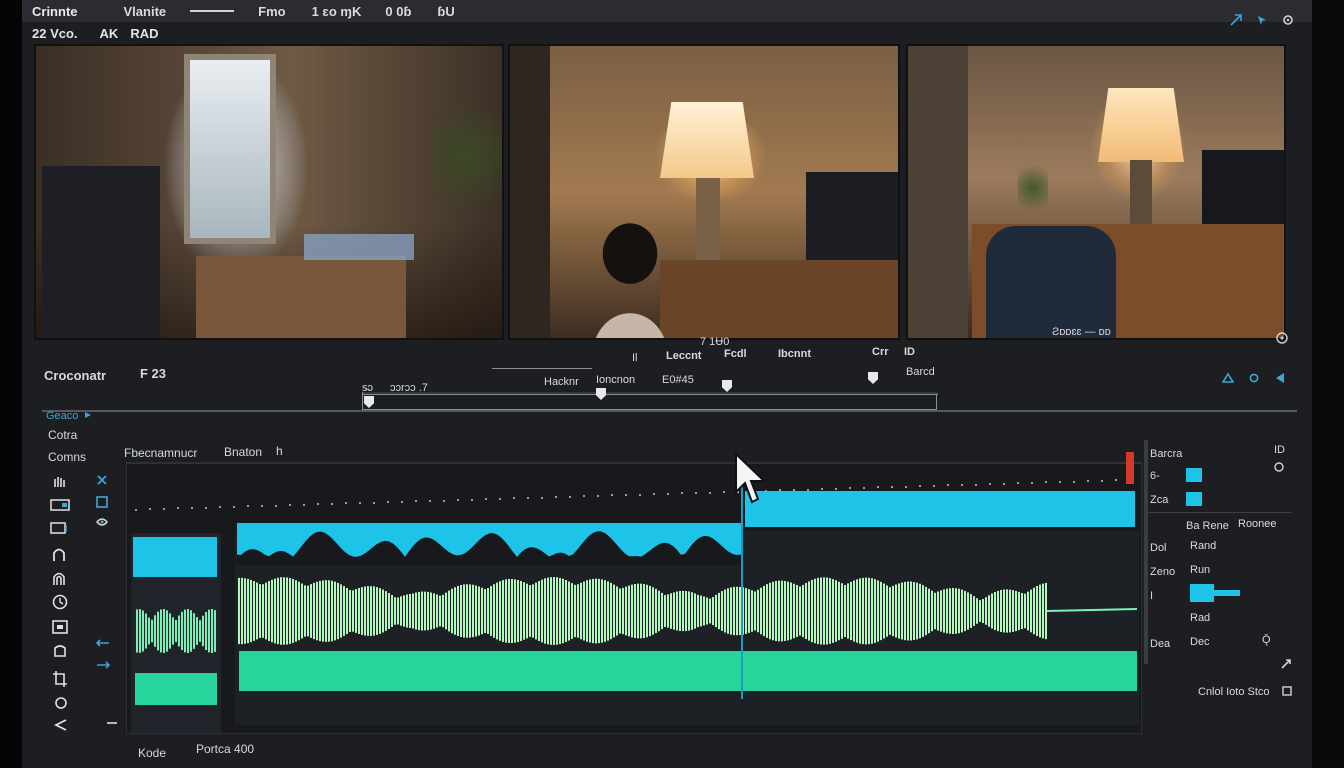 The image size is (1344, 768). What do you see at coordinates (1228, 378) in the screenshot?
I see `triangle-up-icon` at bounding box center [1228, 378].